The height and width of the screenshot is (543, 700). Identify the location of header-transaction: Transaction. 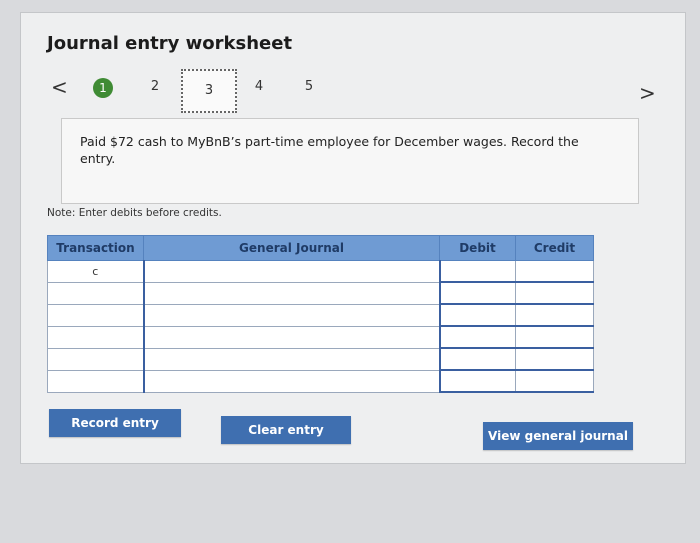
(95, 248).